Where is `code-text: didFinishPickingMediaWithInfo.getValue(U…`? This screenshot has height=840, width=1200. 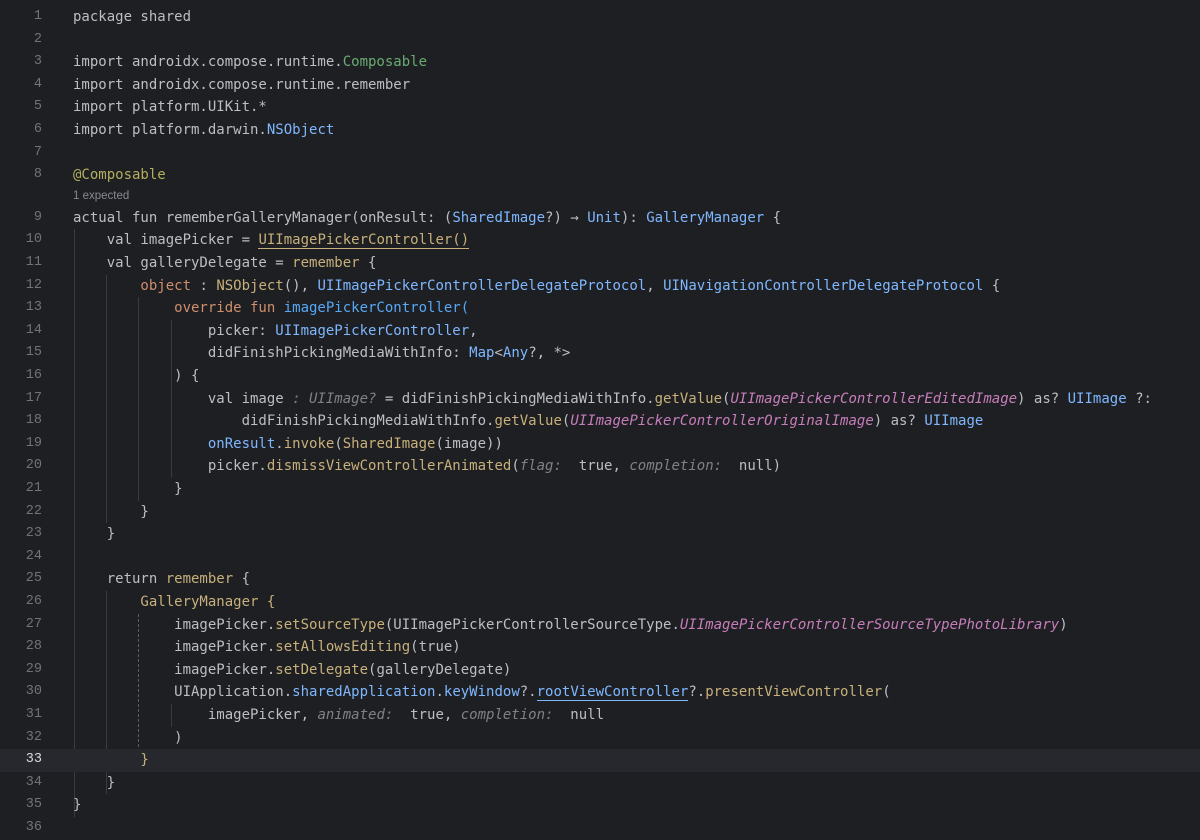
code-text: didFinishPickingMediaWithInfo.getValue(U… is located at coordinates (528, 421).